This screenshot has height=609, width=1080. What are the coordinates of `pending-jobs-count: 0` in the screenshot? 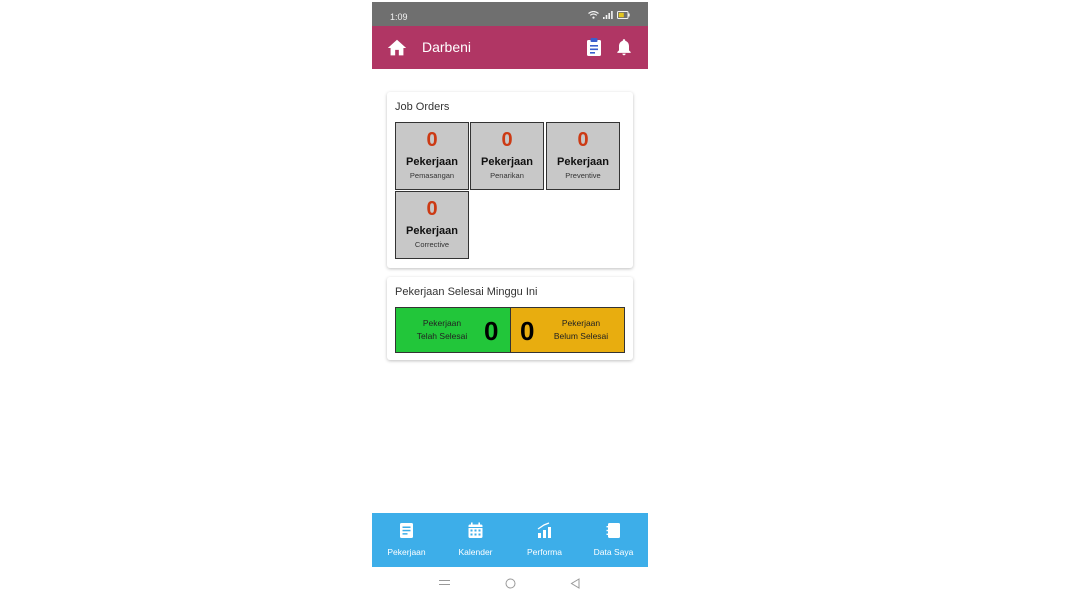 It's located at (527, 331).